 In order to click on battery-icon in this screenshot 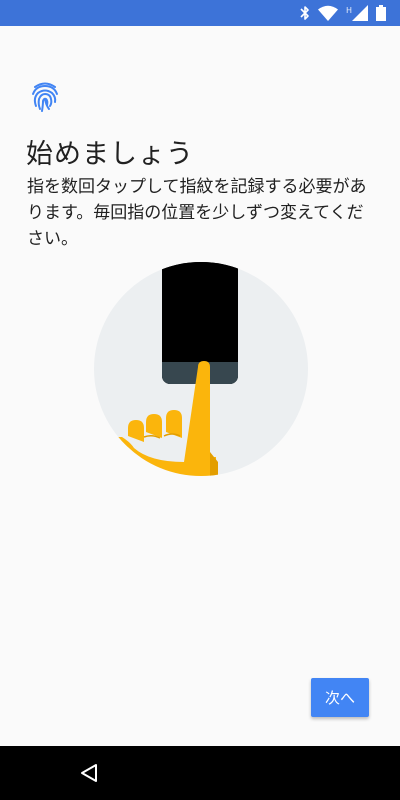, I will do `click(381, 13)`.